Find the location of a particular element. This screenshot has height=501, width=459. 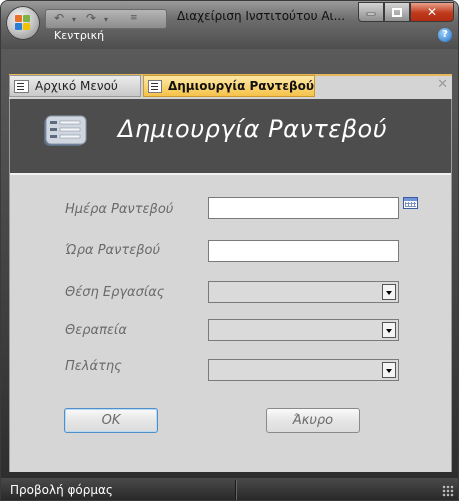

redo-dropdown-icon: ▾ is located at coordinates (106, 19).